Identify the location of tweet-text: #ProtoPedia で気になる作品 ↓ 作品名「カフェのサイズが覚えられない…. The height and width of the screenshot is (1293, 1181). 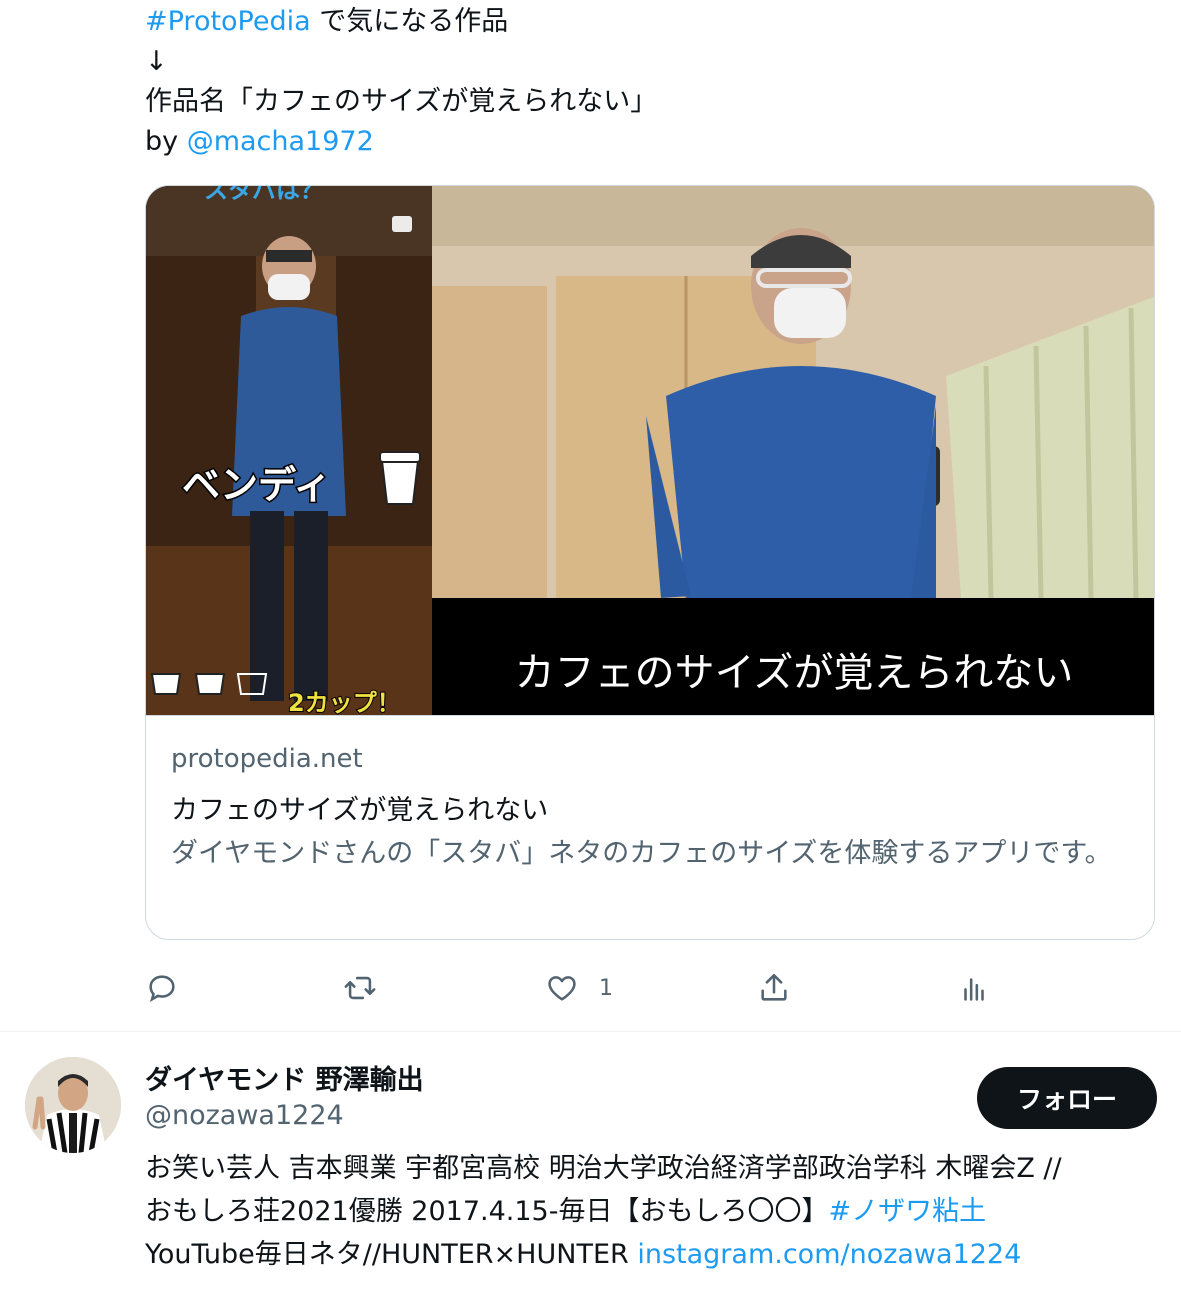
(401, 82).